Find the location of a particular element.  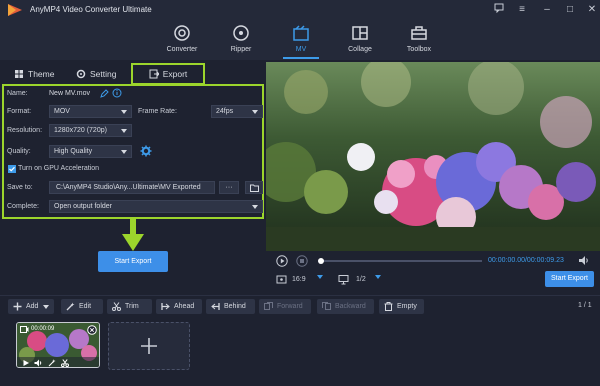

ahead-label: Ahead is located at coordinates (184, 306).